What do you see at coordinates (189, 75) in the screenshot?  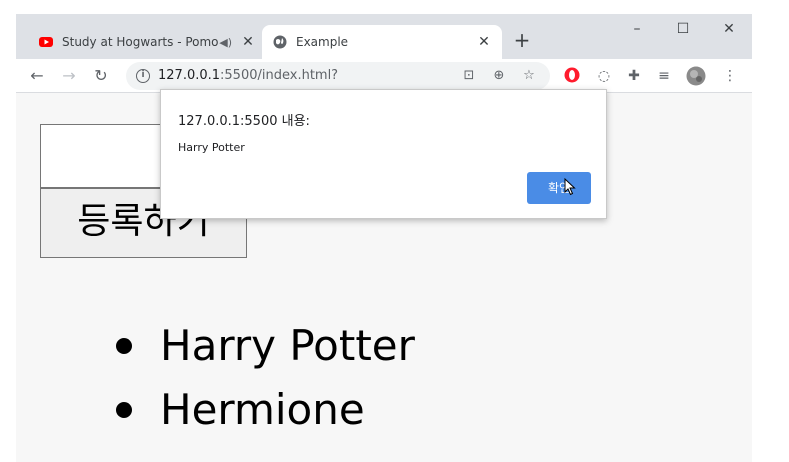 I see `url-host: 127.0.0.1` at bounding box center [189, 75].